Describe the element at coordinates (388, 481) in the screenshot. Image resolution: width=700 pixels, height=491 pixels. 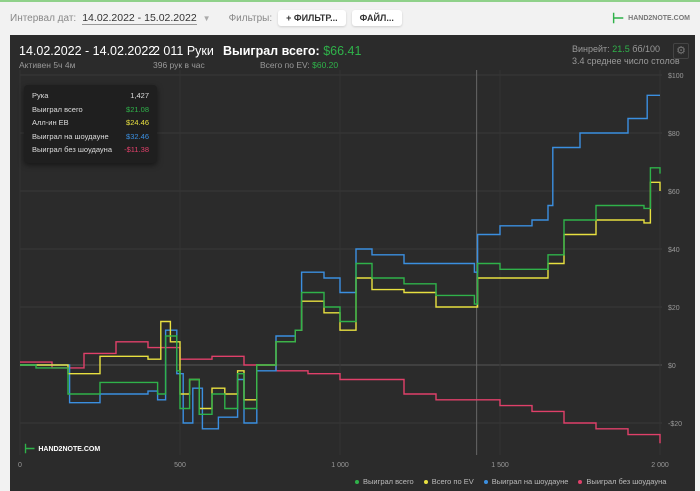
I see `legend-label: Выиграл всего` at that location.